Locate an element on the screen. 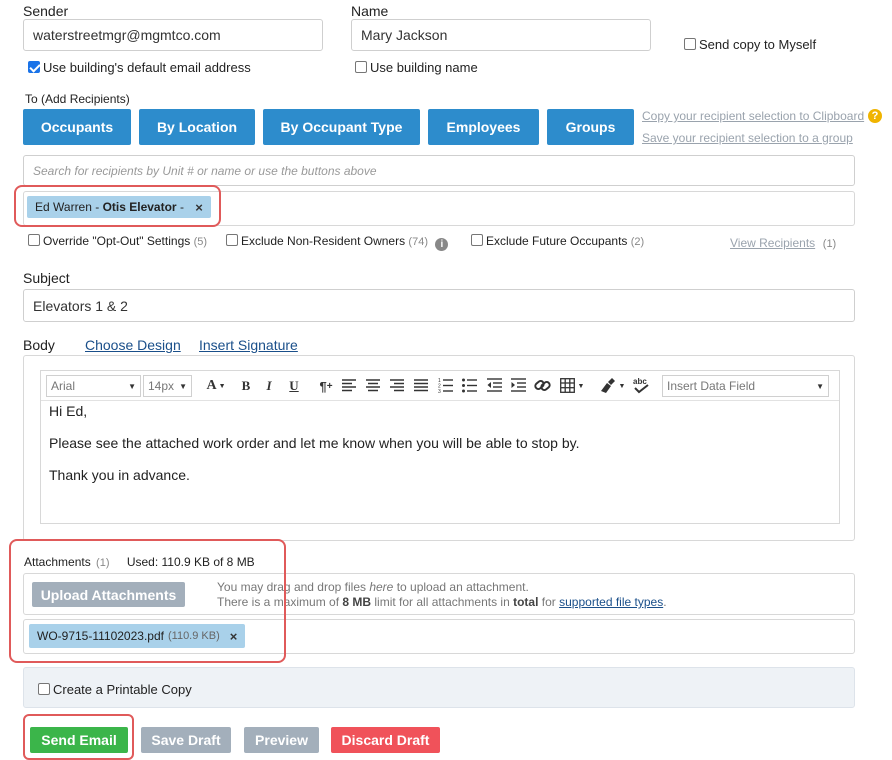  outdent-icon is located at coordinates (494, 385).